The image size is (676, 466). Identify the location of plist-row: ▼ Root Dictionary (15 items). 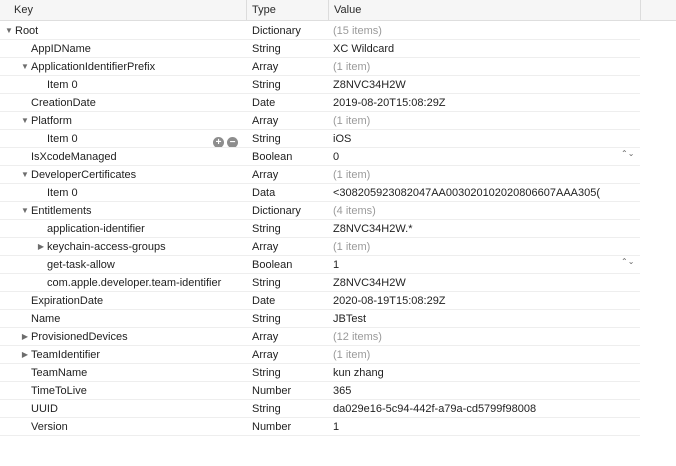
(320, 31).